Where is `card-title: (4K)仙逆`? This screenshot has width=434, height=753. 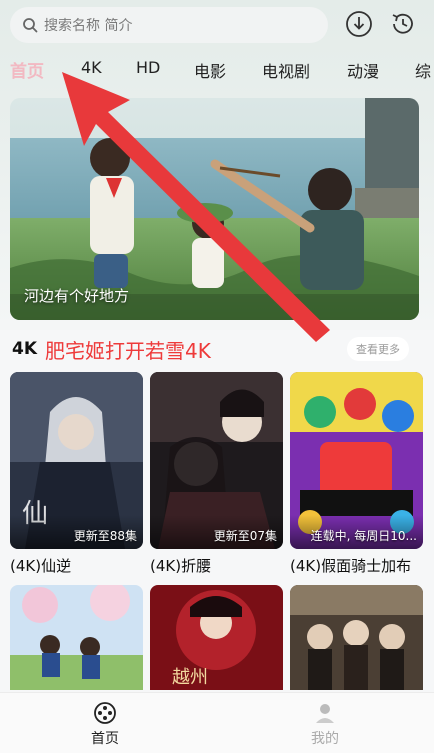
card-title: (4K)仙逆 is located at coordinates (41, 566).